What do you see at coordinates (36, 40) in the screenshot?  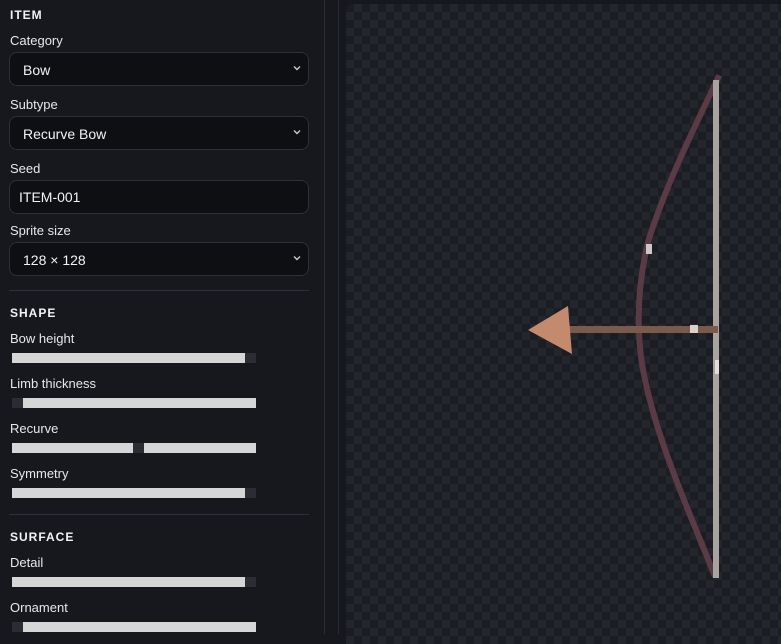 I see `category-label: Category` at bounding box center [36, 40].